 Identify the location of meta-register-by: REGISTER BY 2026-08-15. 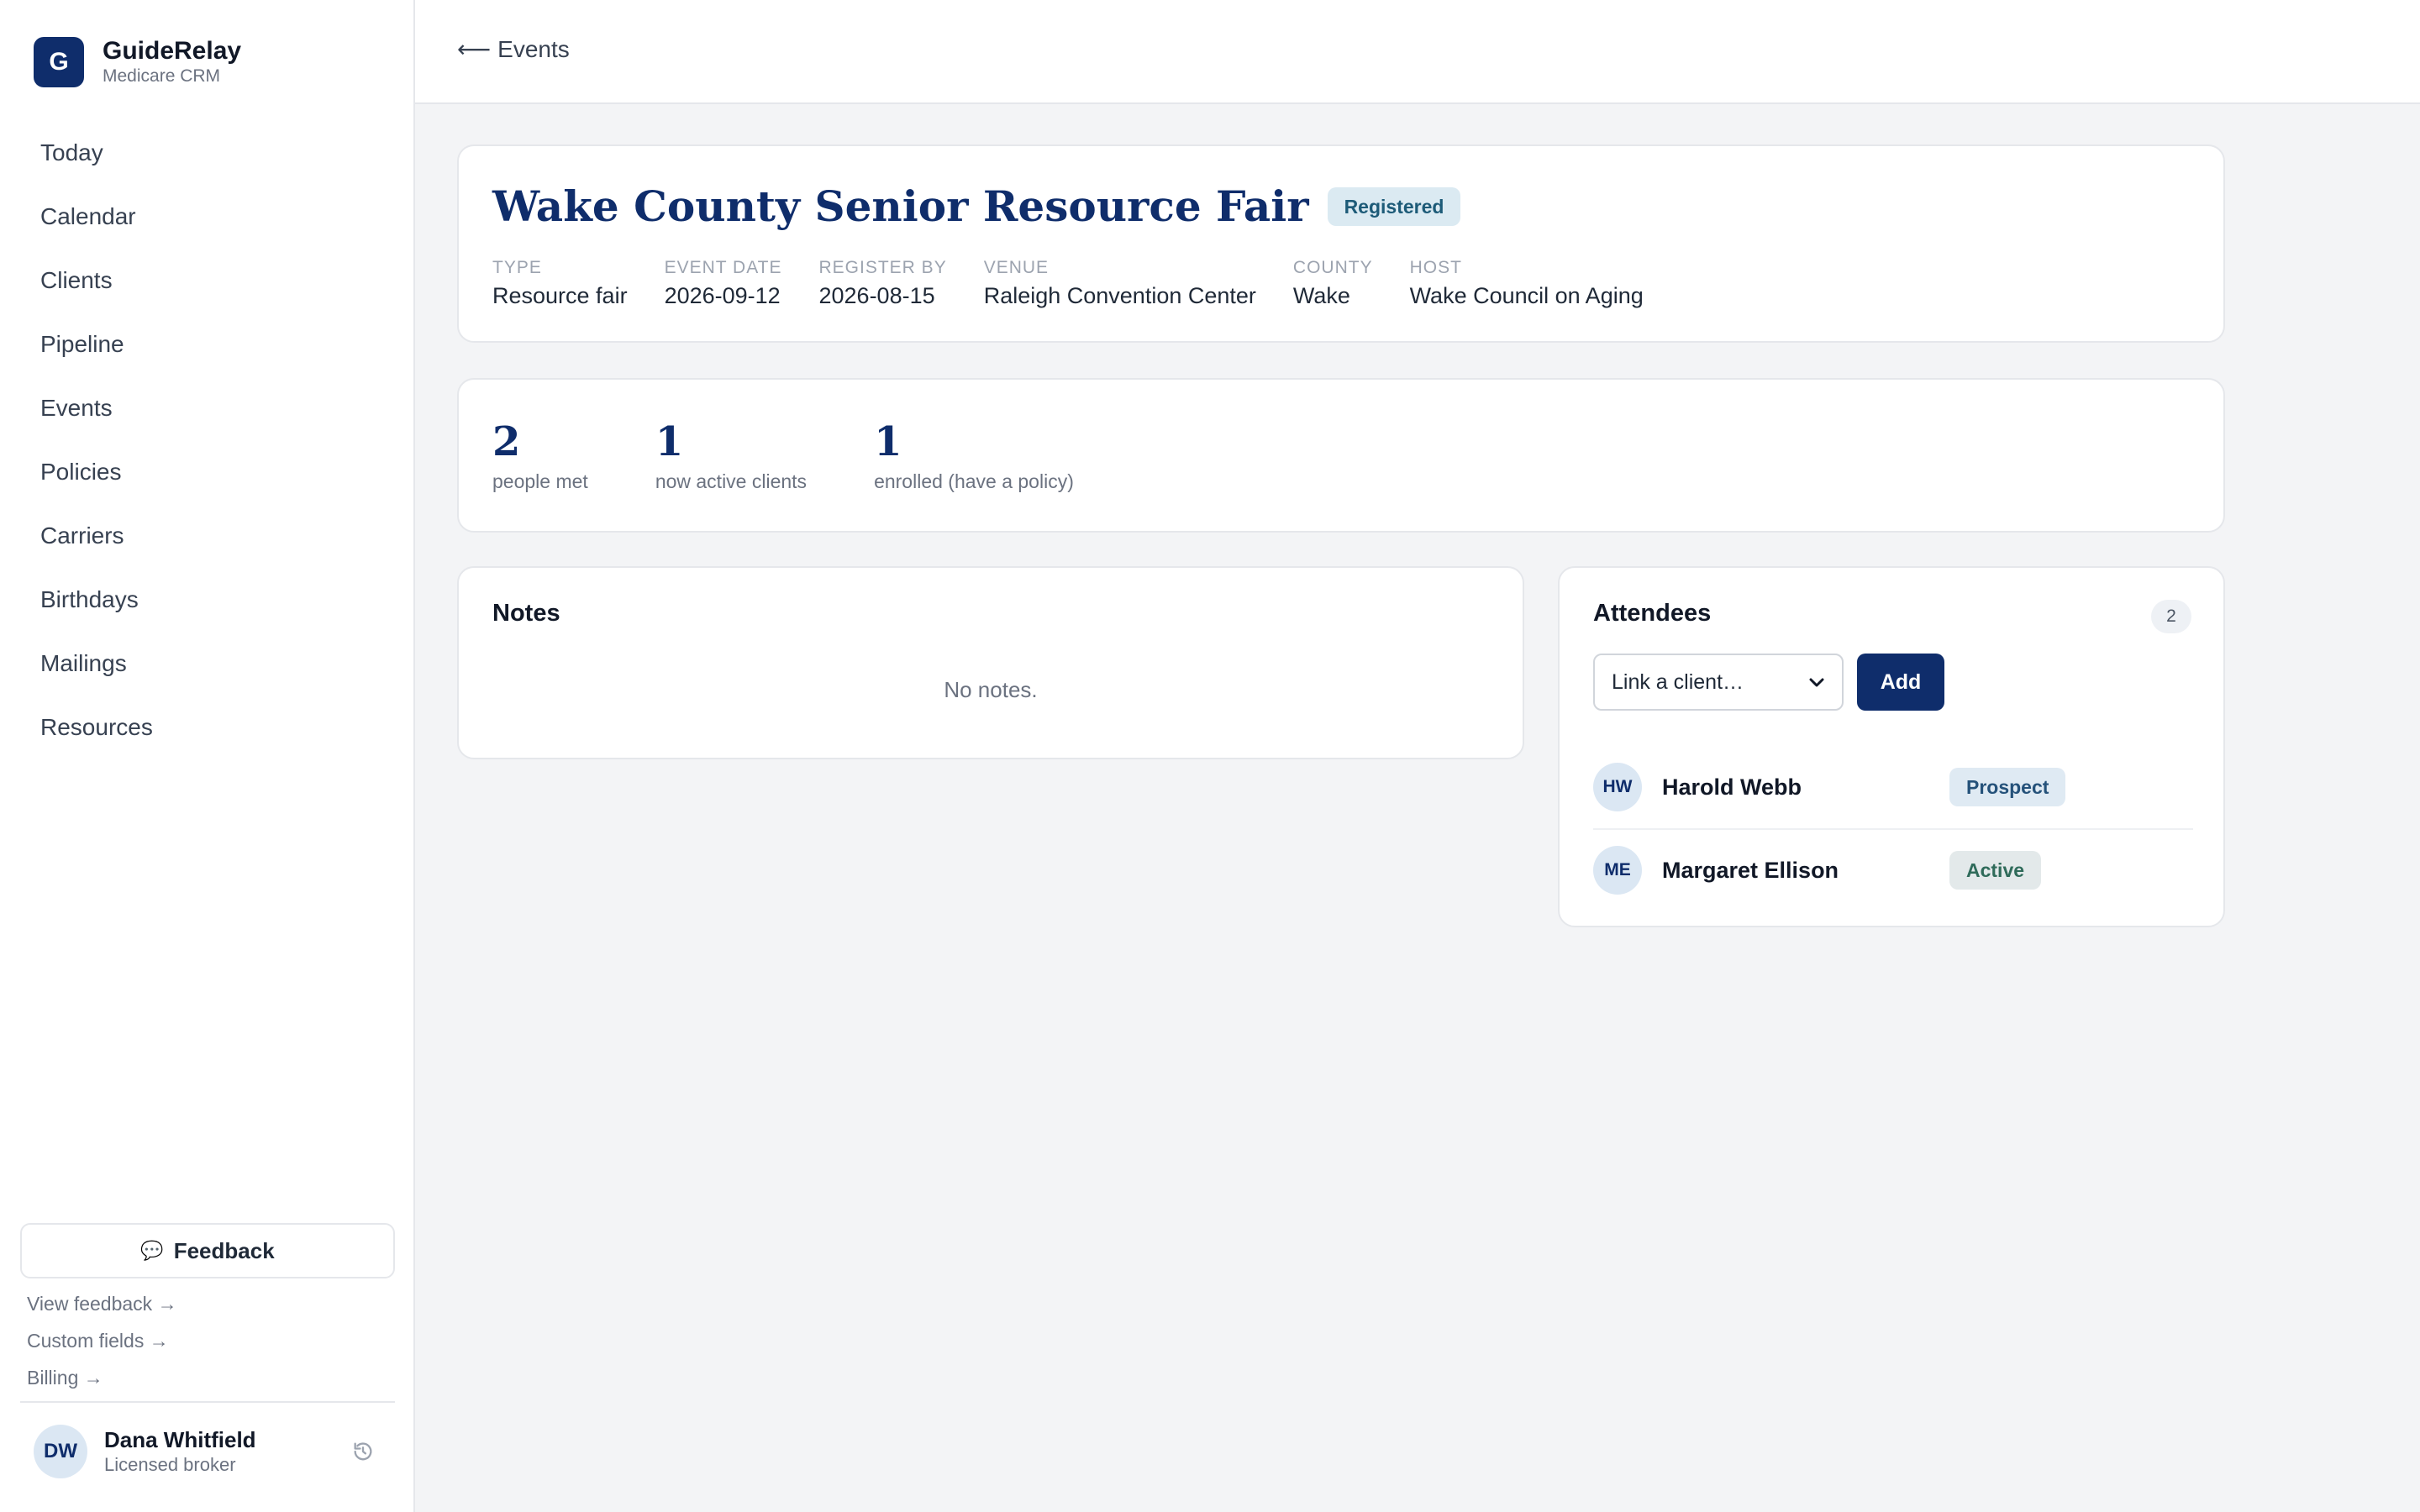
(883, 284).